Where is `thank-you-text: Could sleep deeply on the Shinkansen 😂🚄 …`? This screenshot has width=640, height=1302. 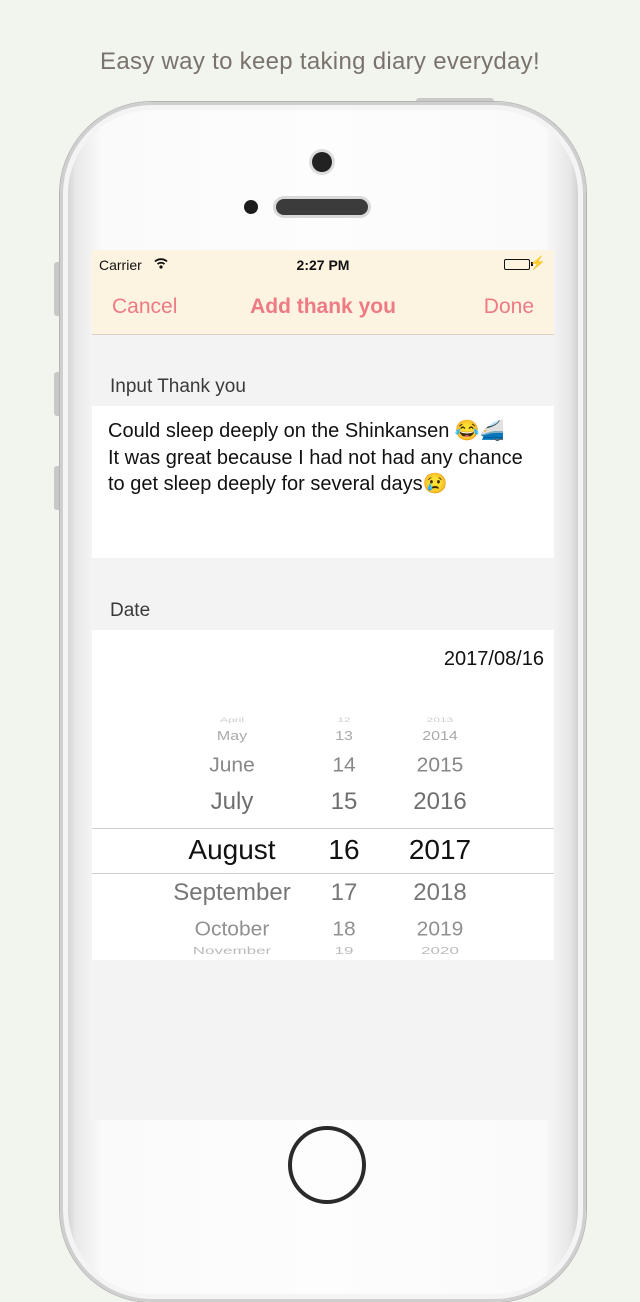
thank-you-text: Could sleep deeply on the Shinkansen 😂🚄 … is located at coordinates (315, 457).